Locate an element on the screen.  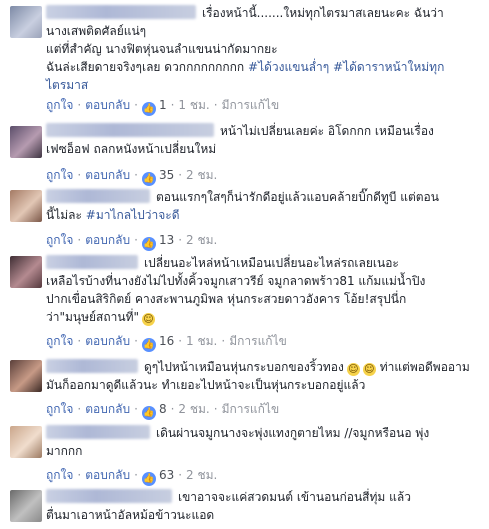
like-count: 1 is located at coordinates (163, 105).